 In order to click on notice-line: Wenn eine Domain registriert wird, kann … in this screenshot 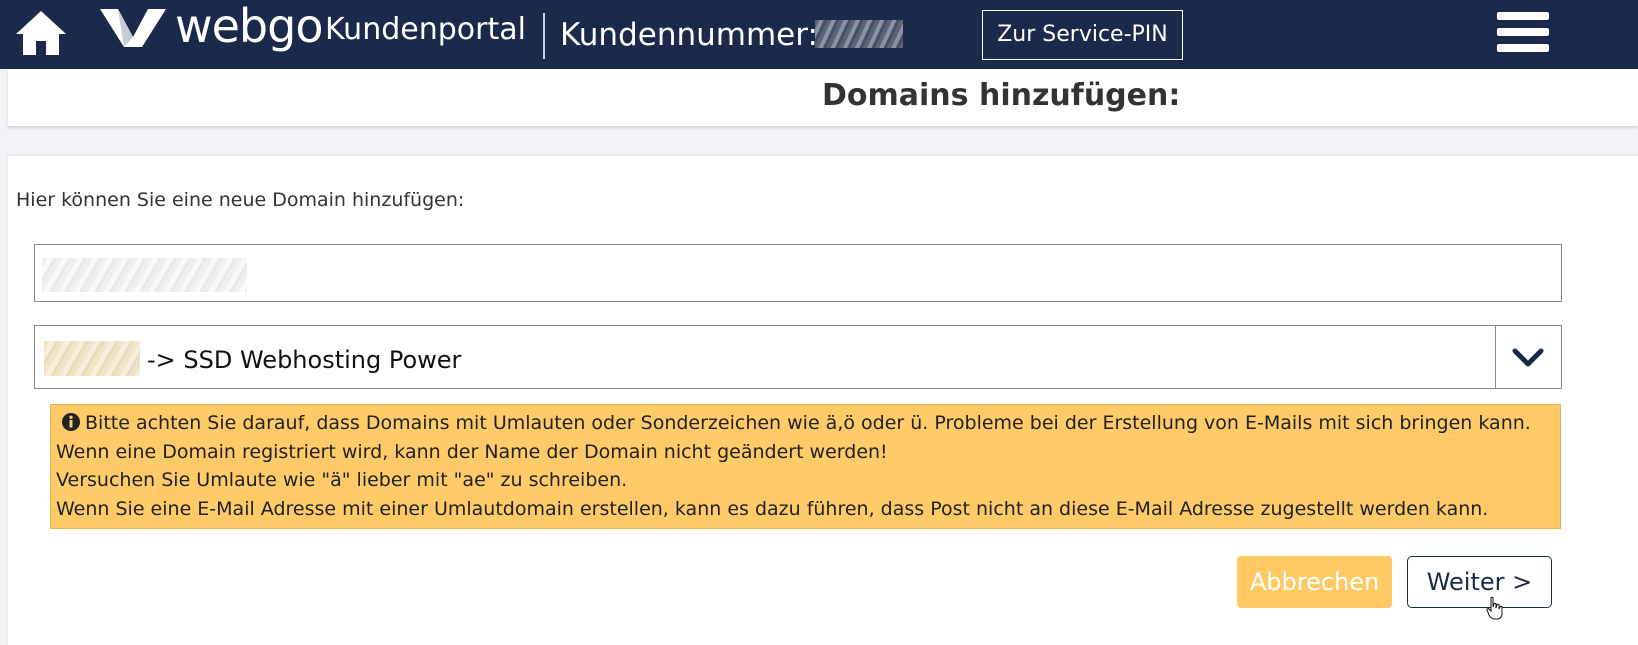, I will do `click(472, 451)`.